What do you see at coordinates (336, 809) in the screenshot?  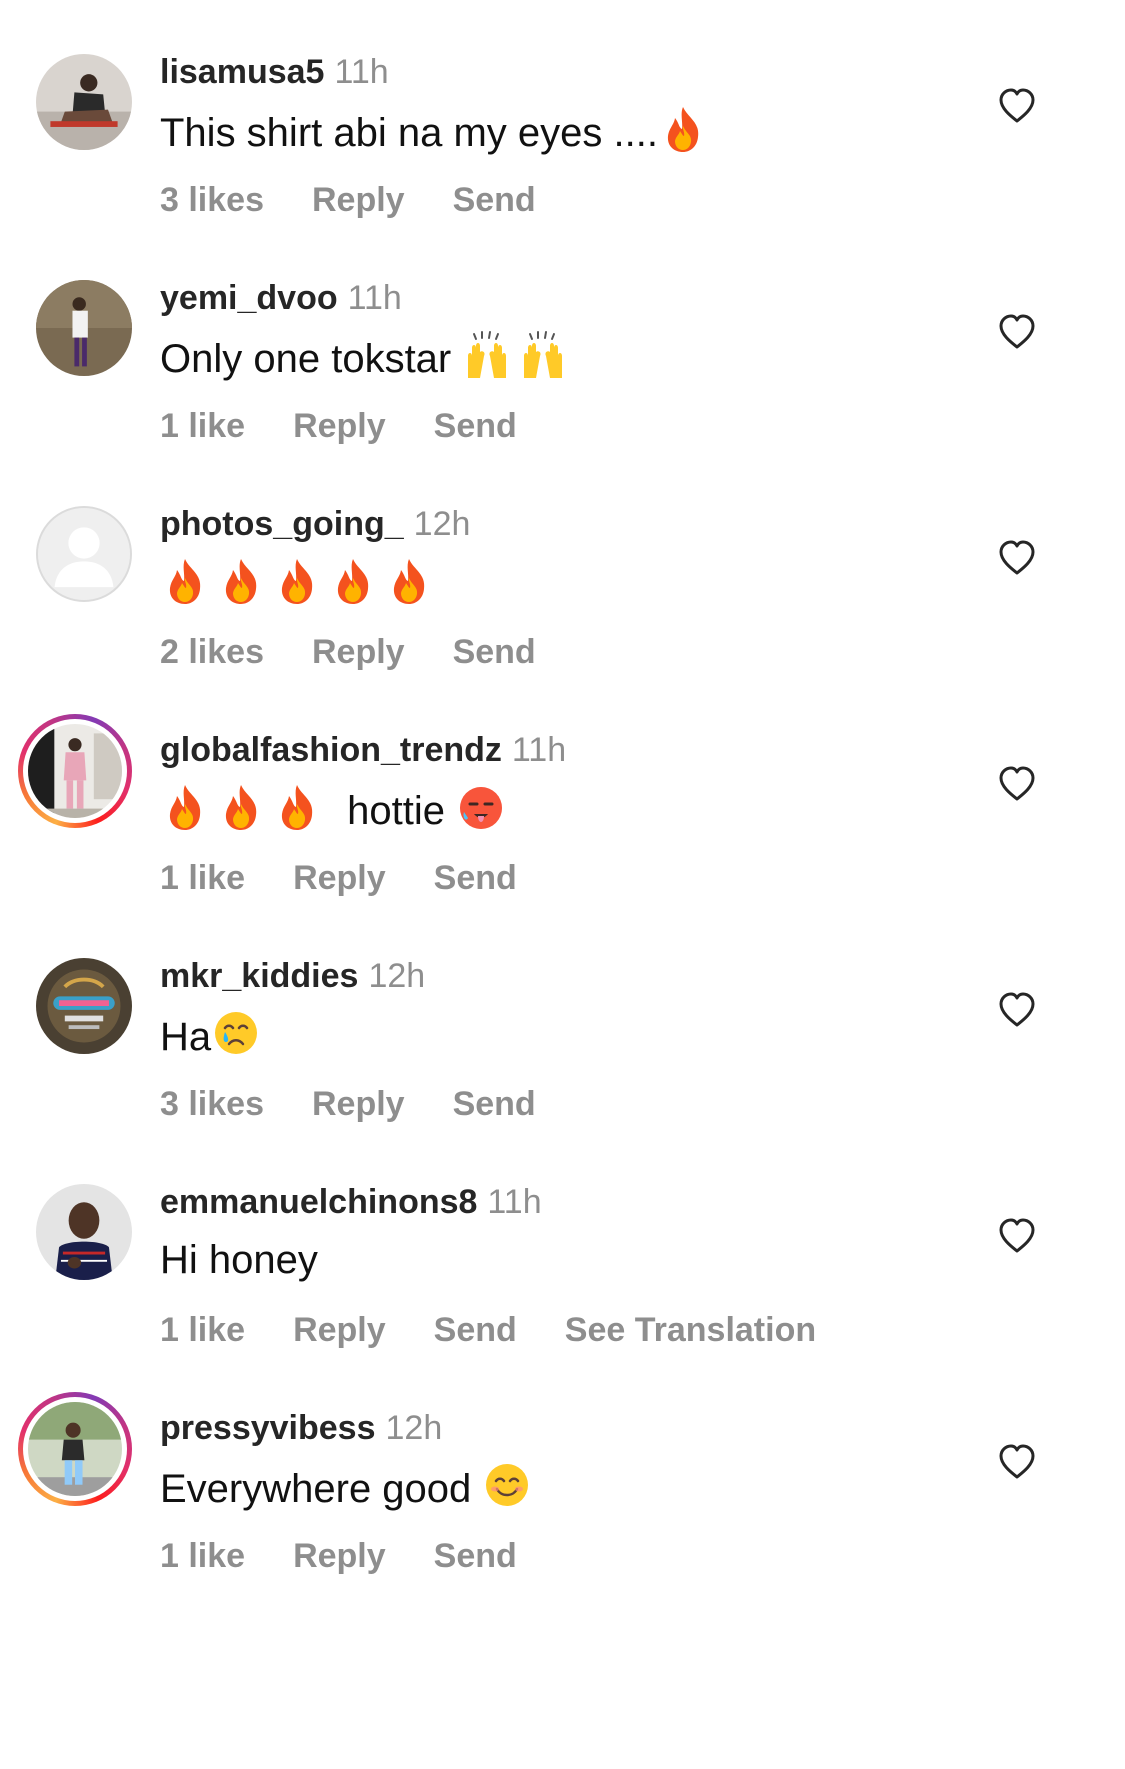 I see `comment-text: hottie` at bounding box center [336, 809].